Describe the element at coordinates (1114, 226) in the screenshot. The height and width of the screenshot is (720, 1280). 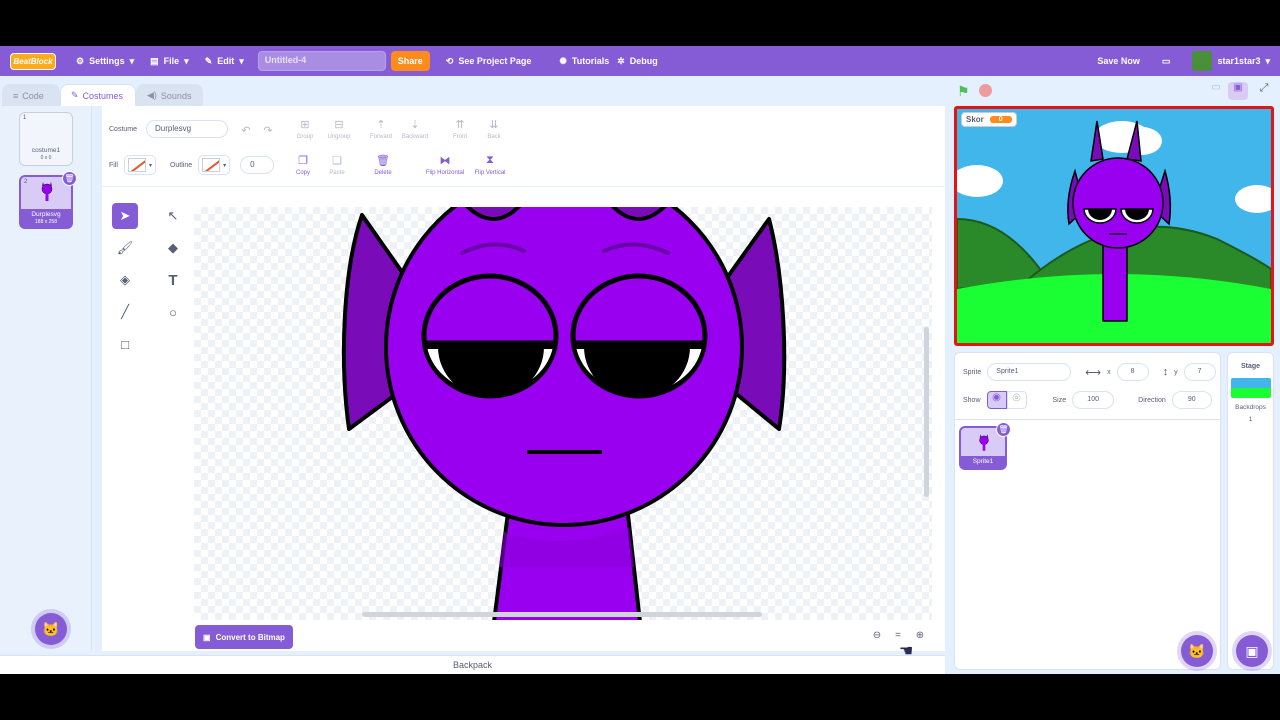
I see `stage: Skor 0` at that location.